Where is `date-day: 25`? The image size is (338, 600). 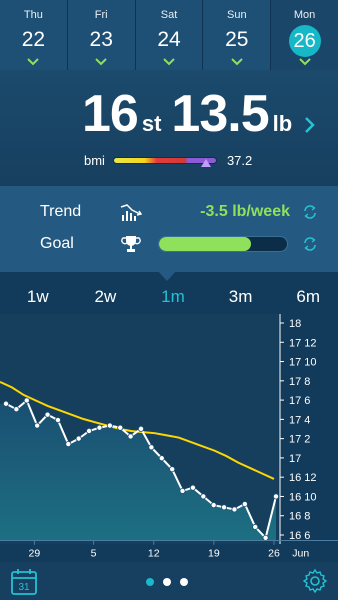 date-day: 25 is located at coordinates (237, 39).